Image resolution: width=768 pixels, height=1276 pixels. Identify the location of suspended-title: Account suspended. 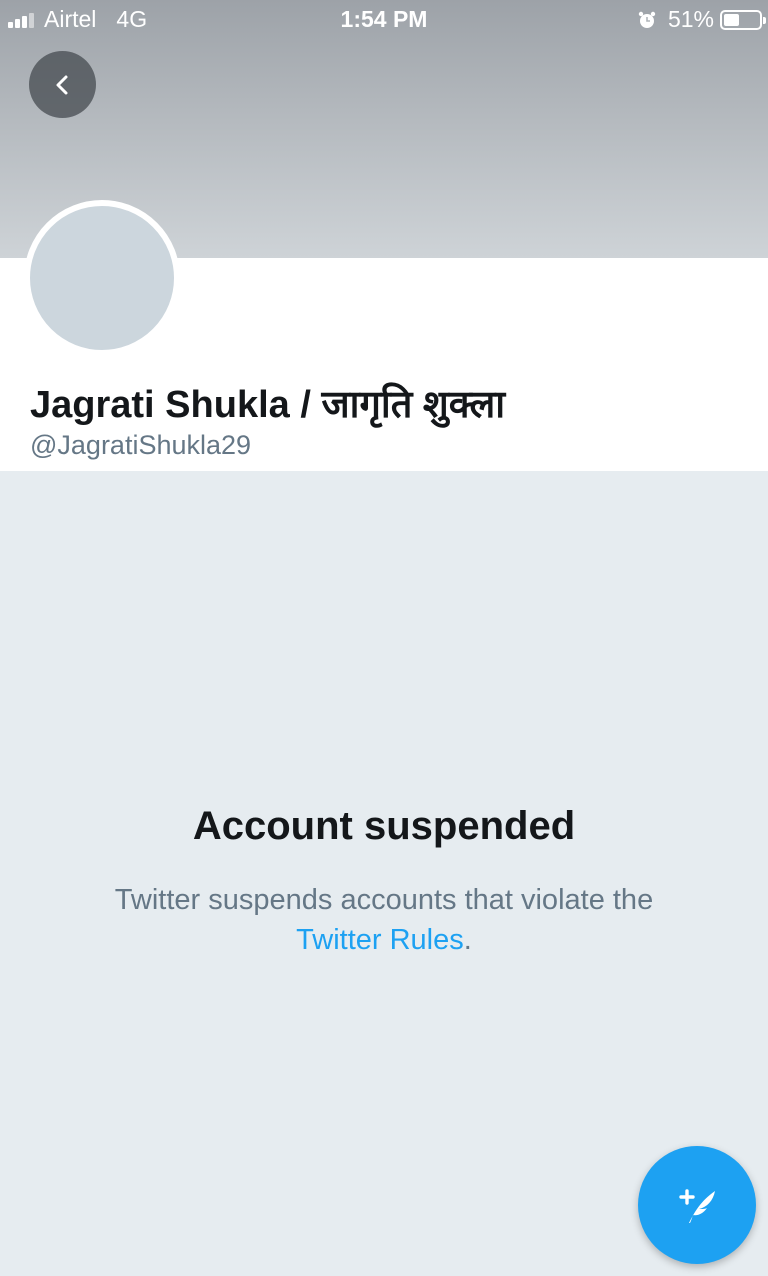
(384, 826).